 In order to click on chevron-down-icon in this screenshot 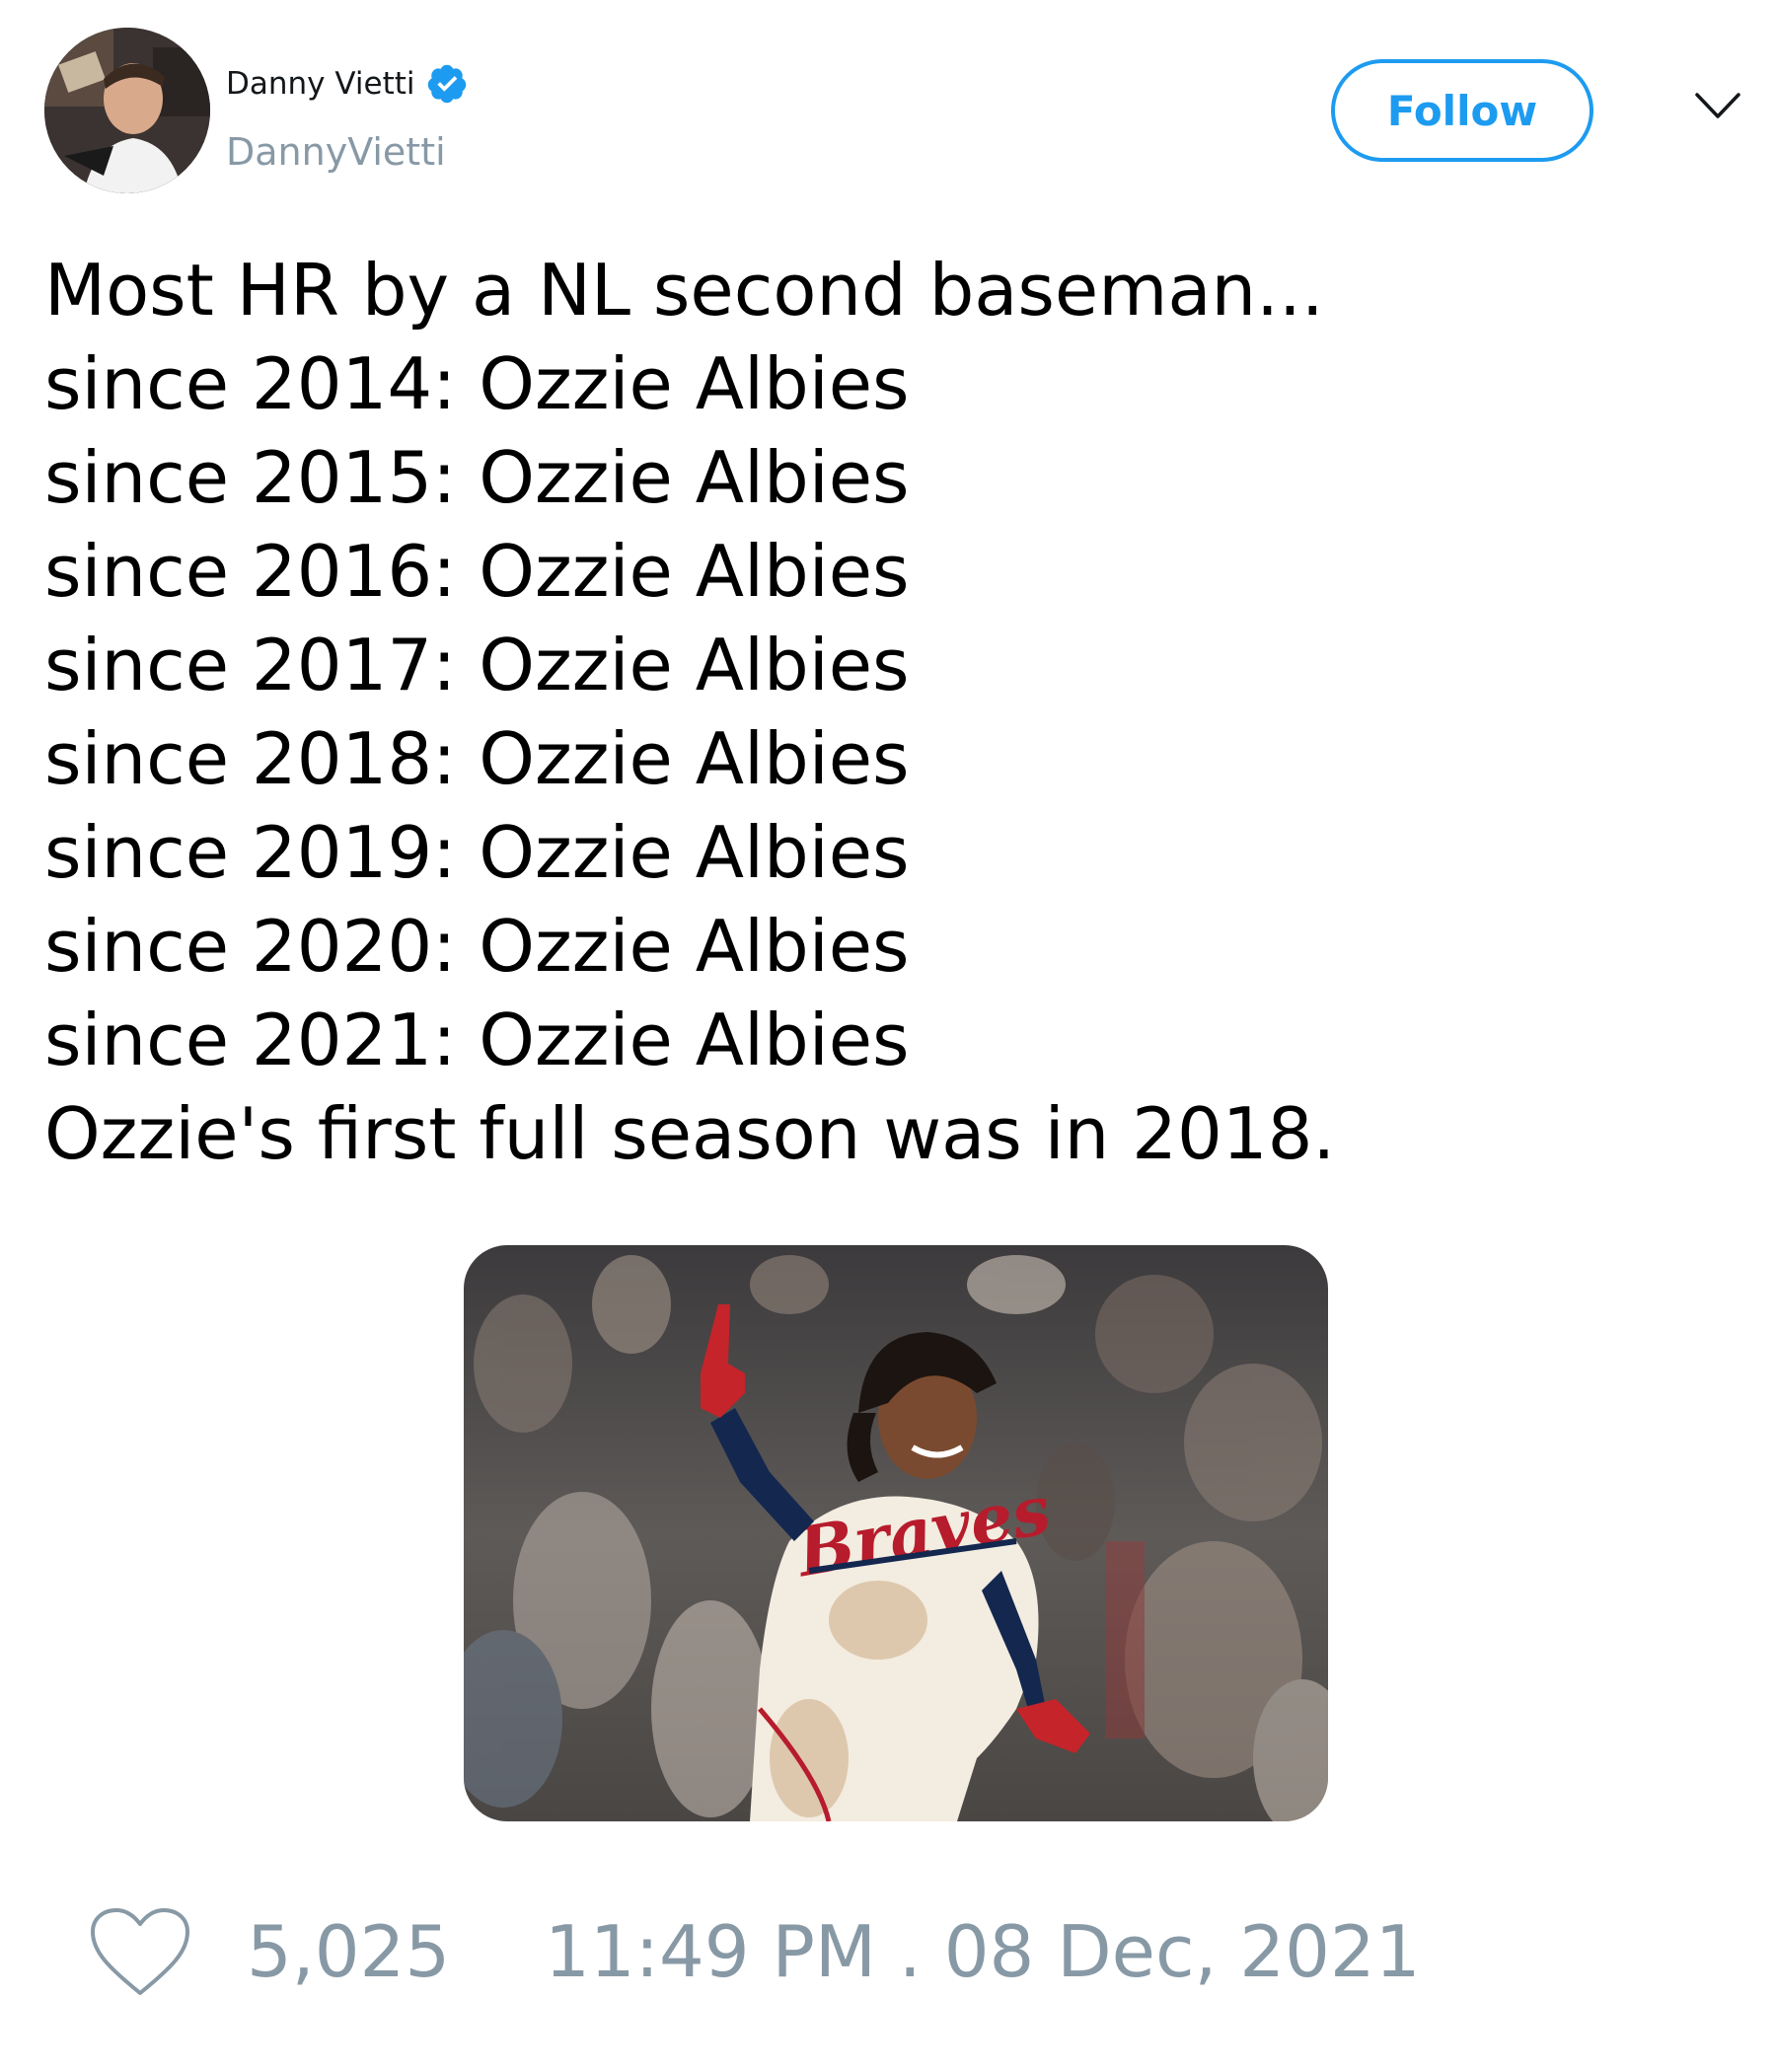, I will do `click(1718, 106)`.